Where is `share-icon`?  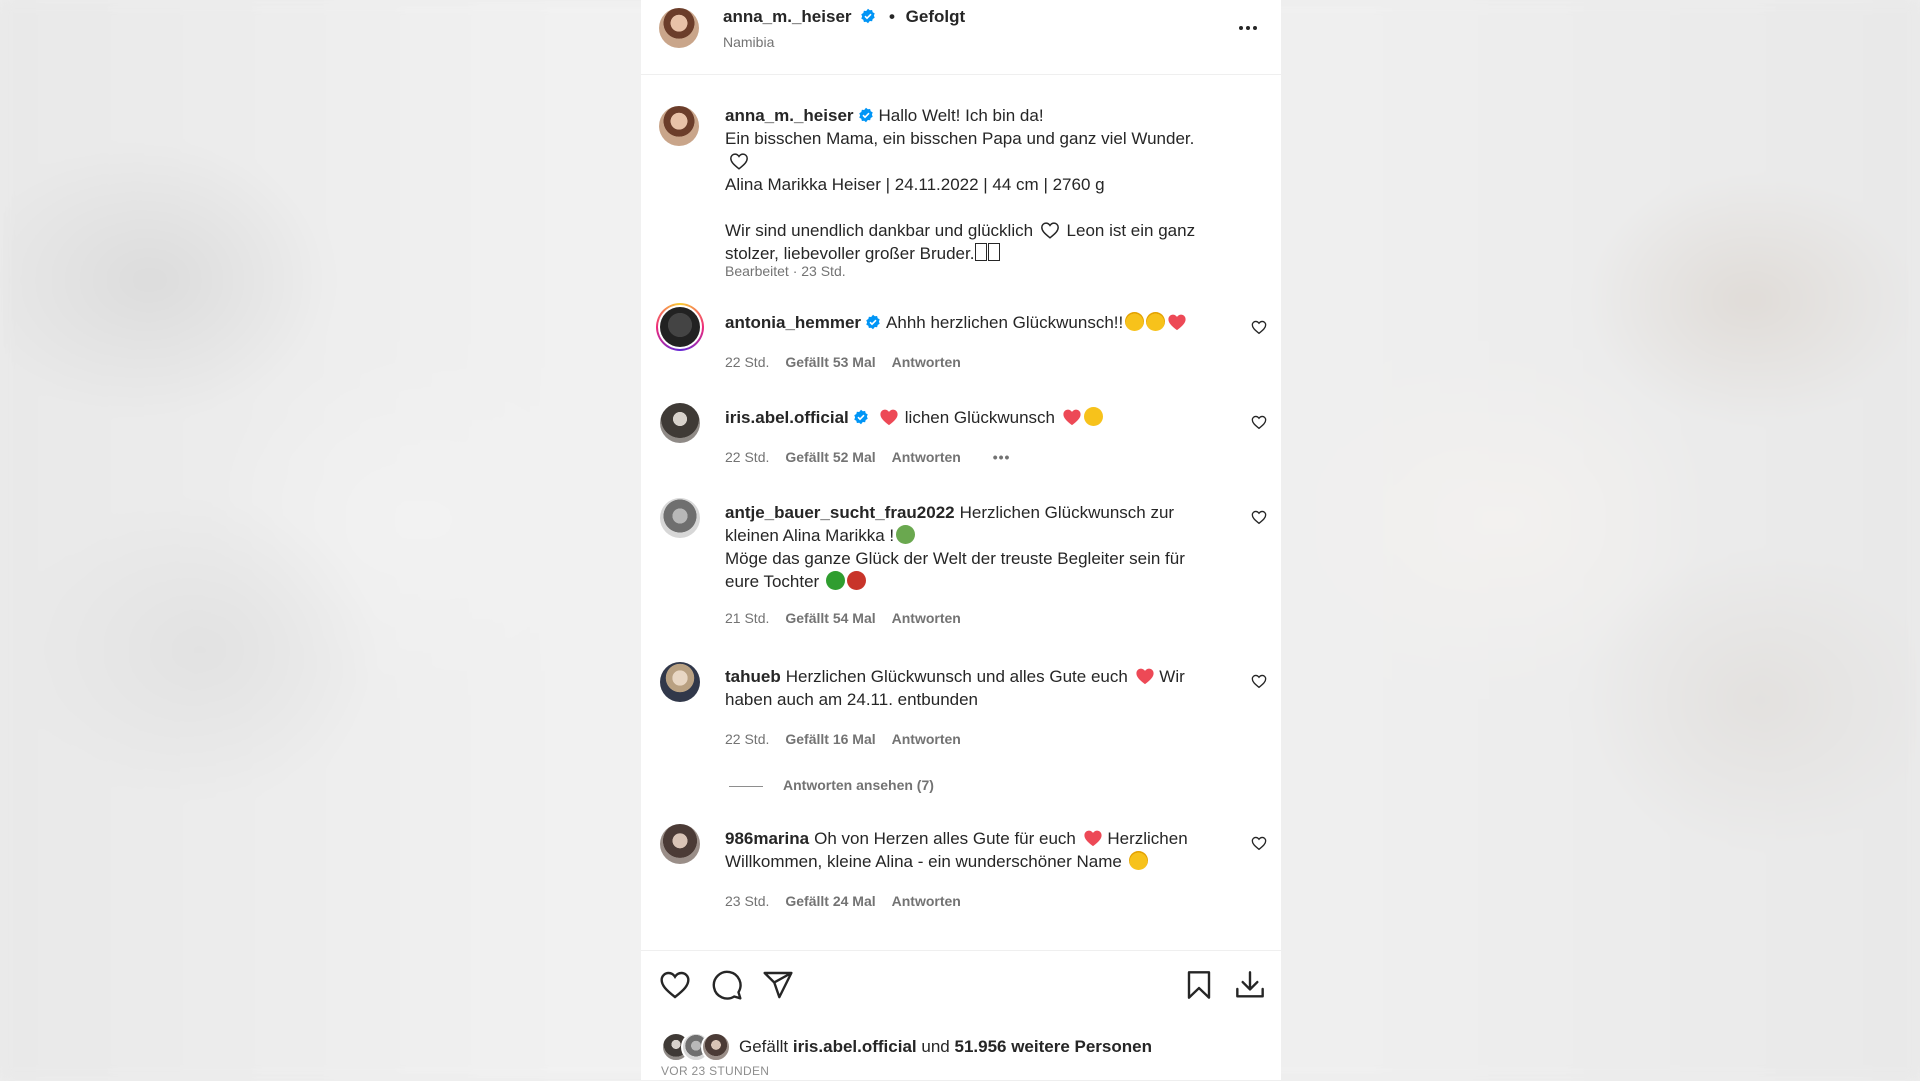
share-icon is located at coordinates (778, 985).